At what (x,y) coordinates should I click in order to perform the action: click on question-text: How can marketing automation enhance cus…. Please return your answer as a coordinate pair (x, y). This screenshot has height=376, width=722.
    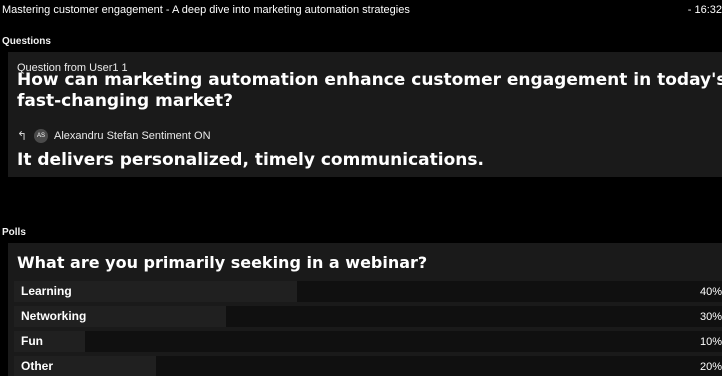
    Looking at the image, I should click on (369, 90).